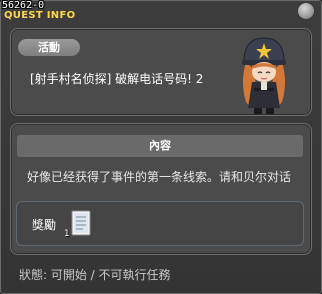 The image size is (322, 294). Describe the element at coordinates (264, 75) in the screenshot. I see `npc-detective-portrait` at that location.